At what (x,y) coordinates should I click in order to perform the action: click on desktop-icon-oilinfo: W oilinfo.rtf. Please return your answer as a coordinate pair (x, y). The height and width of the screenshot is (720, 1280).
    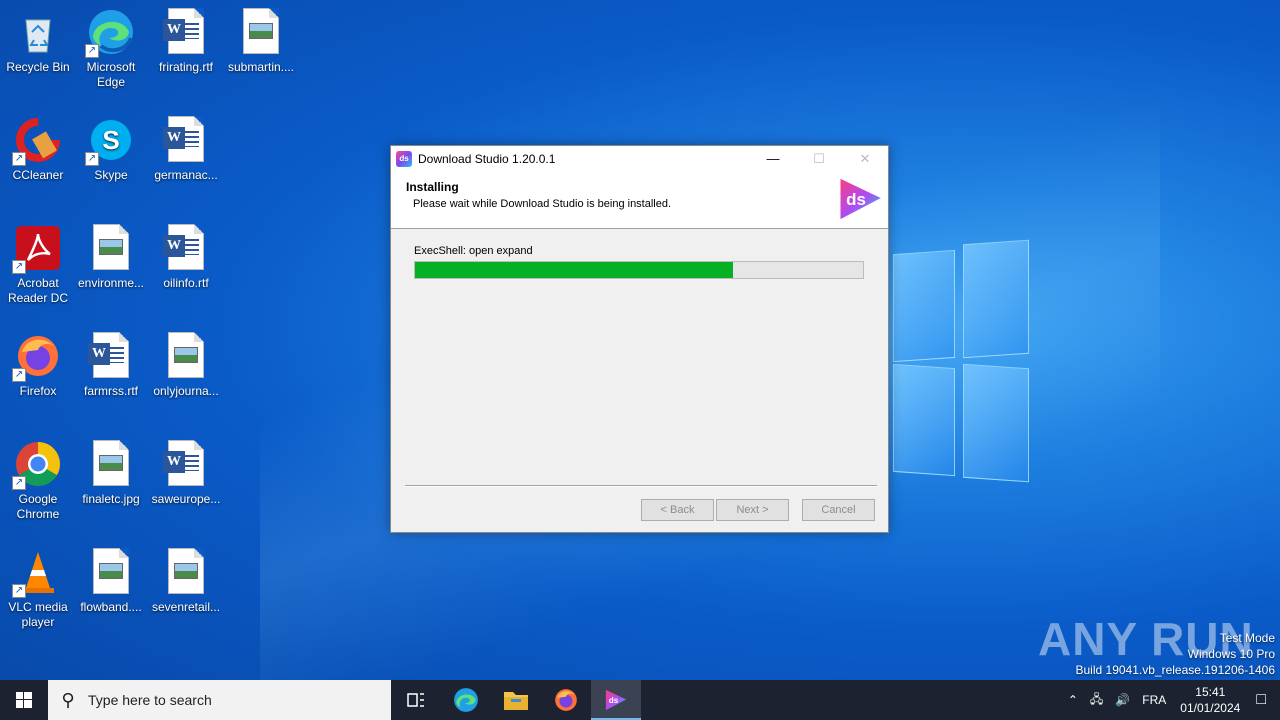
    Looking at the image, I should click on (186, 257).